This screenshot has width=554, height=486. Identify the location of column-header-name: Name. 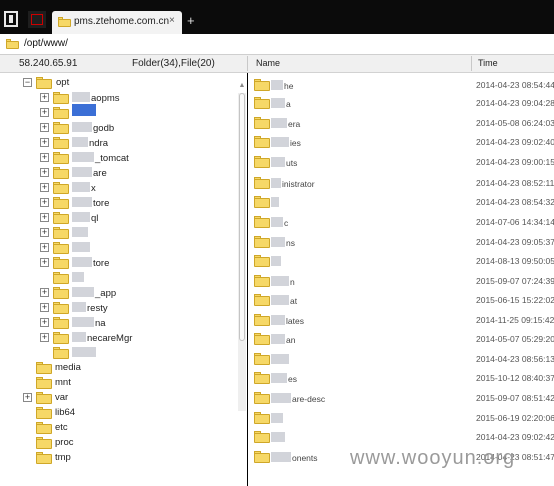
(268, 63).